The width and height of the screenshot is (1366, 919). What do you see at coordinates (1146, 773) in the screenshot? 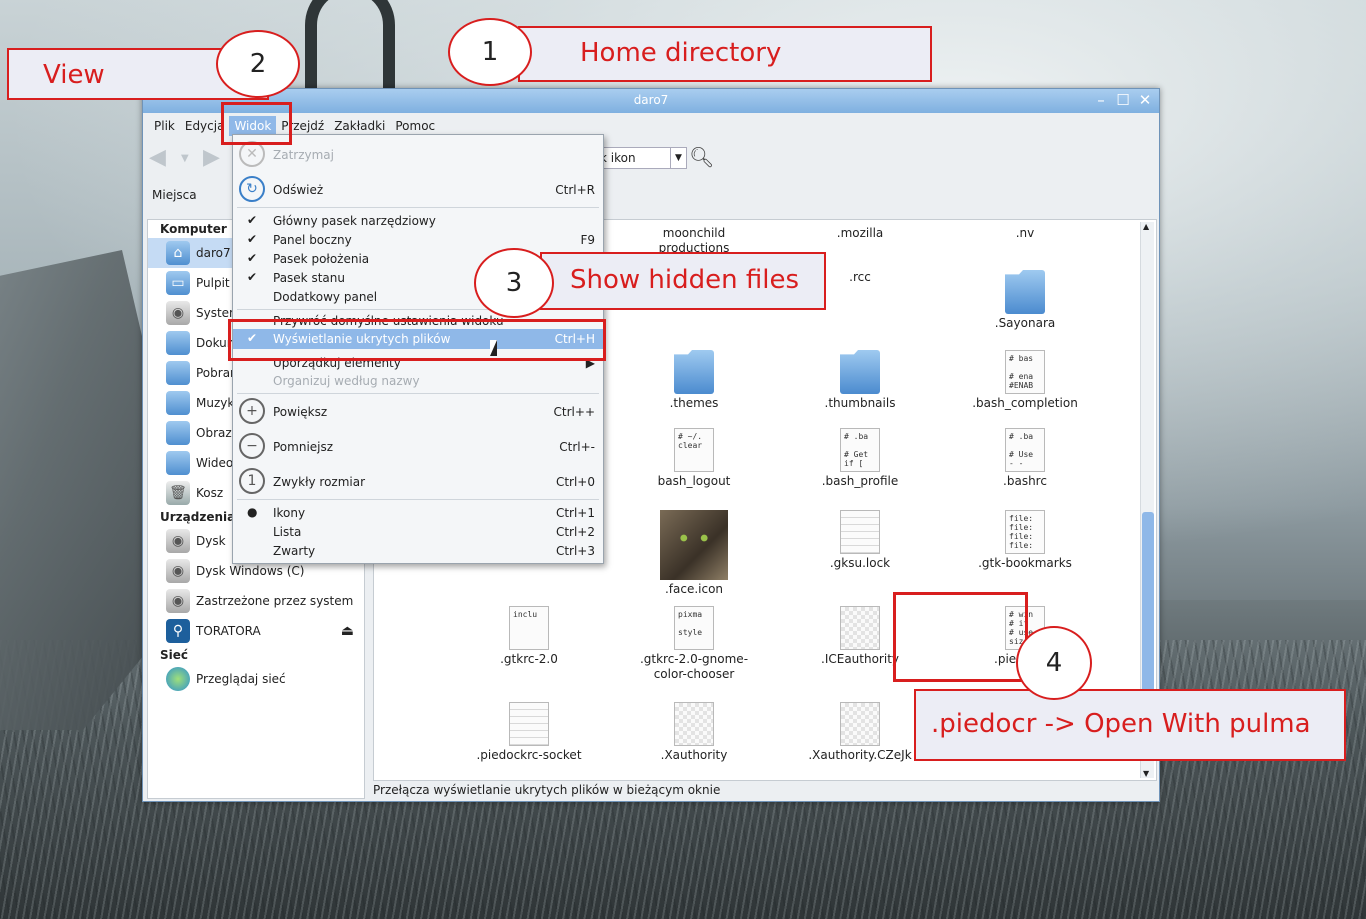
I see `scroll-down-icon: ▼` at bounding box center [1146, 773].